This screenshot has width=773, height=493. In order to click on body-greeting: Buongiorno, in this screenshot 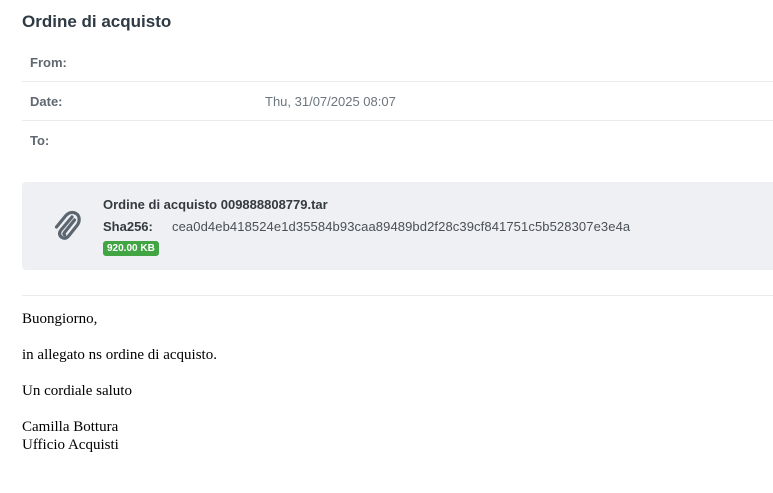, I will do `click(60, 319)`.